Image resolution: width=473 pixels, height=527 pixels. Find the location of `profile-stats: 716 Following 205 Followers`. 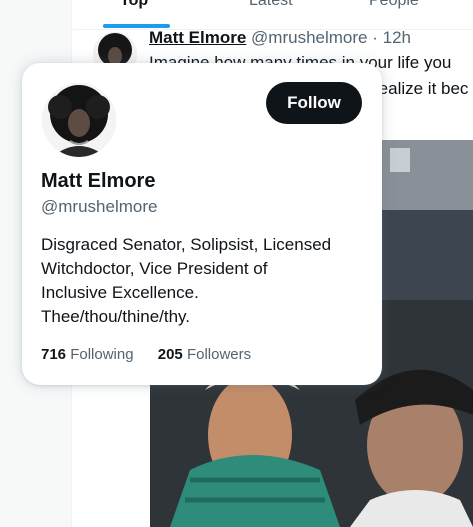

profile-stats: 716 Following 205 Followers is located at coordinates (156, 354).